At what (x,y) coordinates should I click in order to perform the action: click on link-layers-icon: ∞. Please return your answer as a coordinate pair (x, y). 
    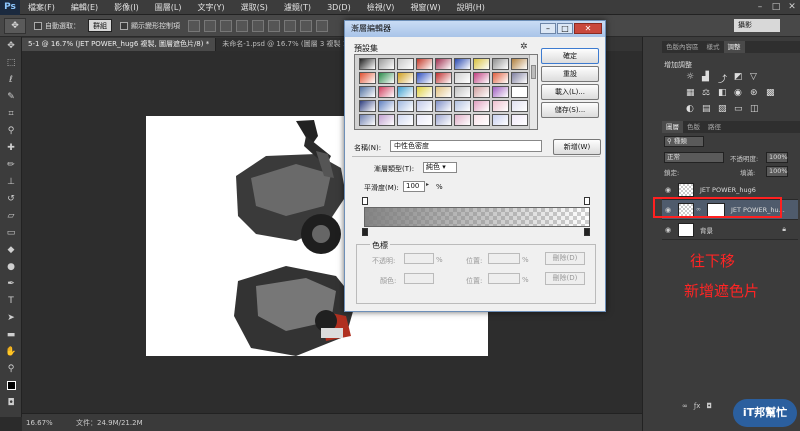
    Looking at the image, I should click on (685, 408).